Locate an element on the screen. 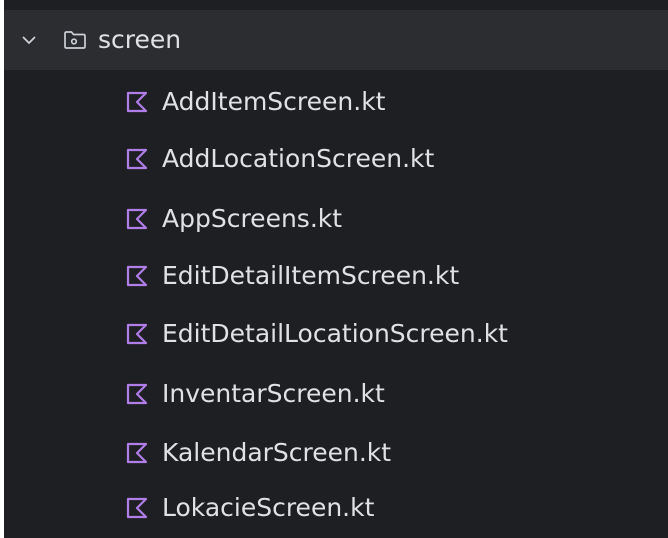 The height and width of the screenshot is (538, 668). chevron-down-icon is located at coordinates (29, 40).